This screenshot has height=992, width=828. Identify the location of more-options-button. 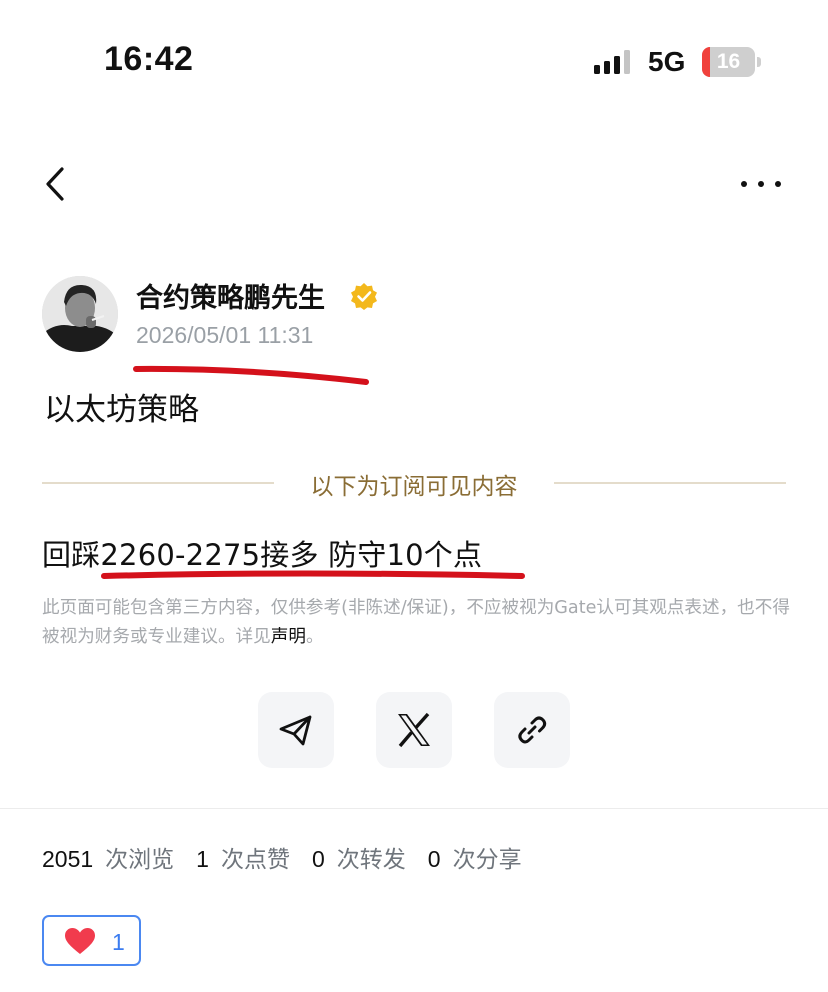
(761, 184).